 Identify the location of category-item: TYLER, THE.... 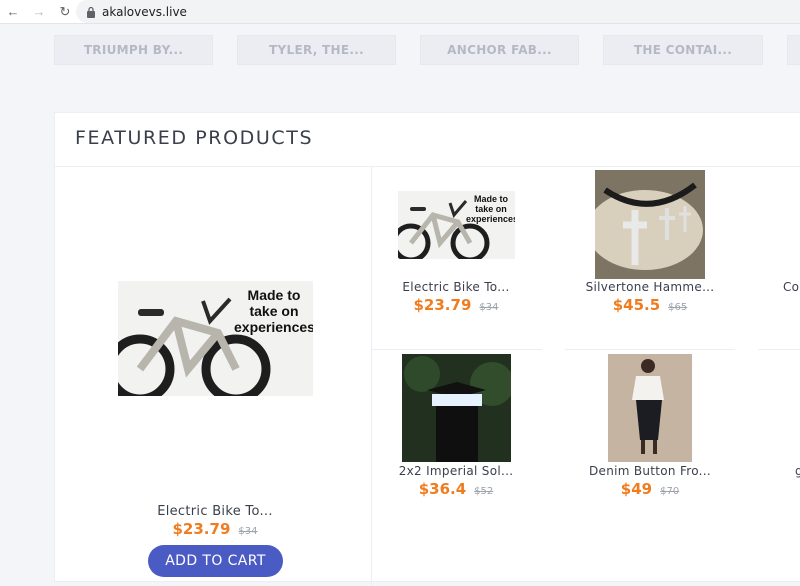
(316, 50).